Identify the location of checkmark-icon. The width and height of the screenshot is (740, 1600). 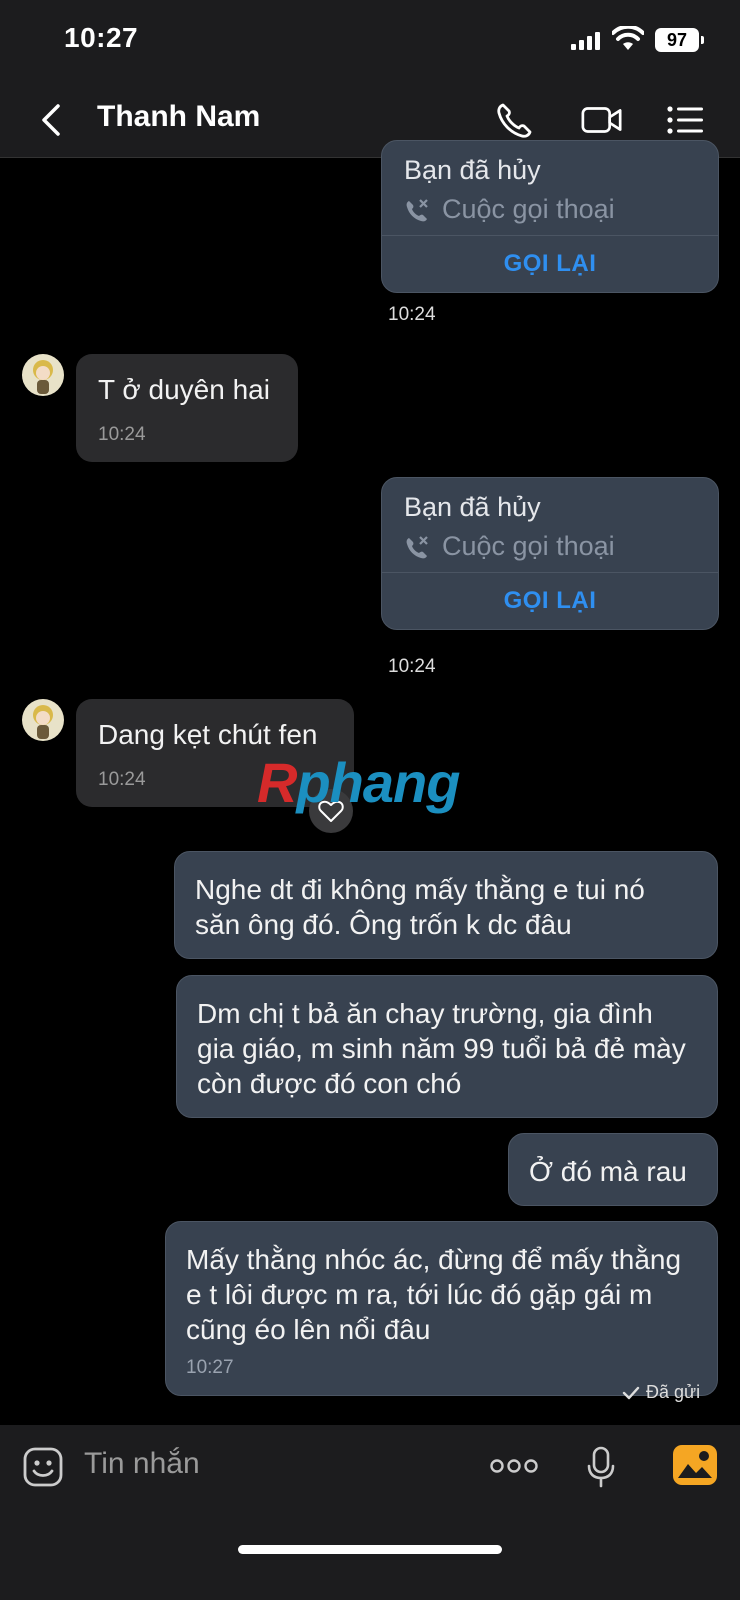
(631, 1392).